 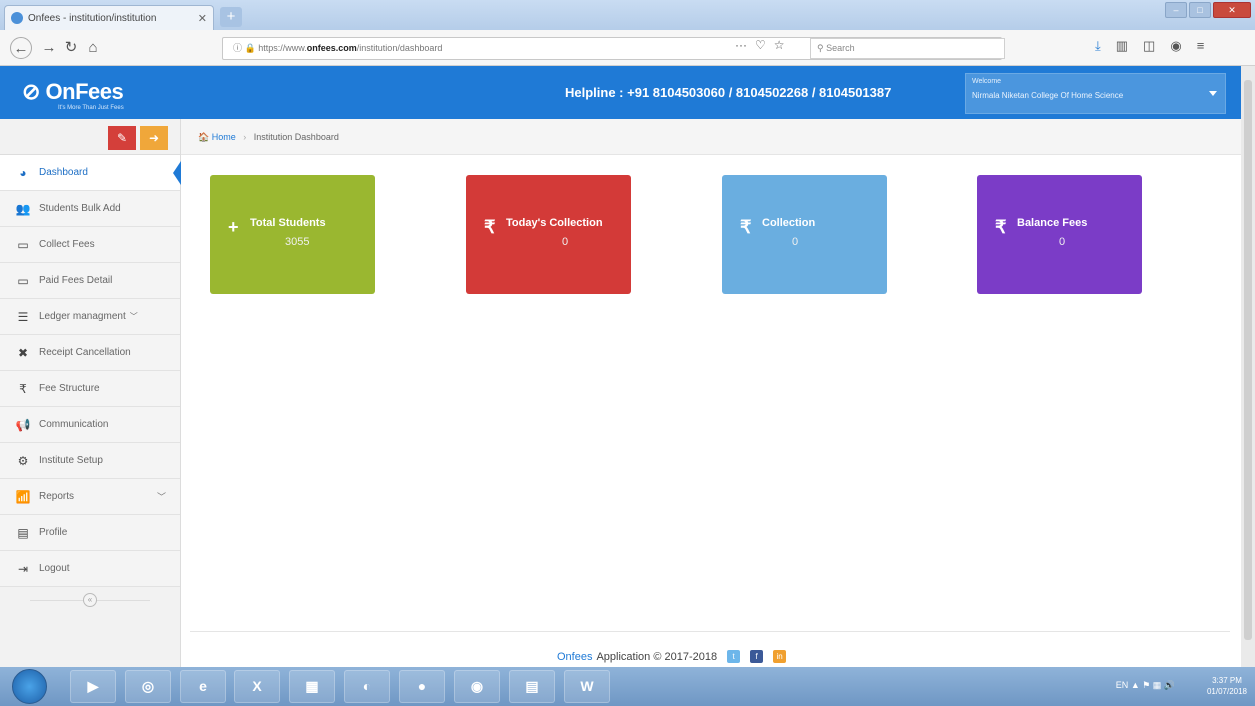 What do you see at coordinates (154, 138) in the screenshot?
I see `signout-shortcut-button: ➜` at bounding box center [154, 138].